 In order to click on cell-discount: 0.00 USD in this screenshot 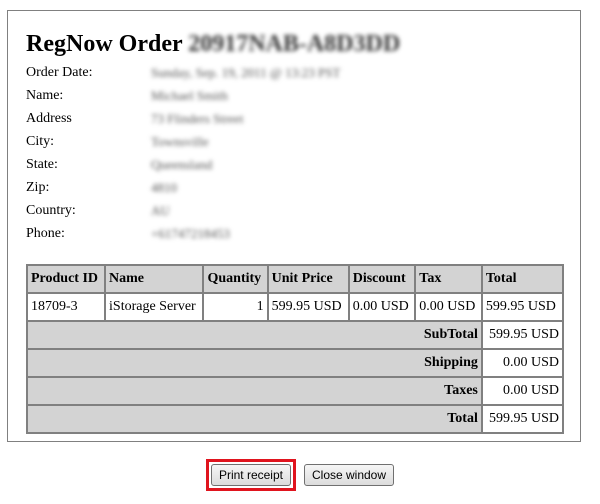, I will do `click(382, 307)`.